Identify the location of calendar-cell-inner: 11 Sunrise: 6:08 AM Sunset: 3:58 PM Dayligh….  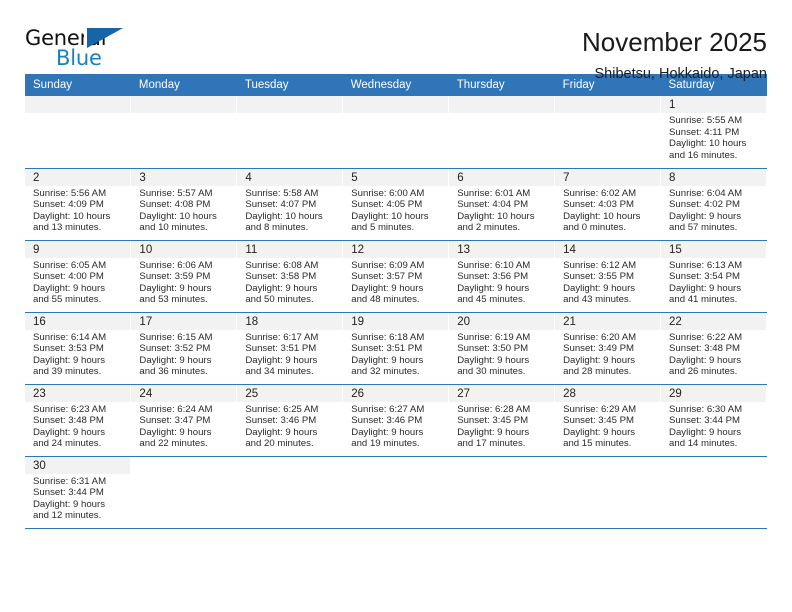
(290, 276).